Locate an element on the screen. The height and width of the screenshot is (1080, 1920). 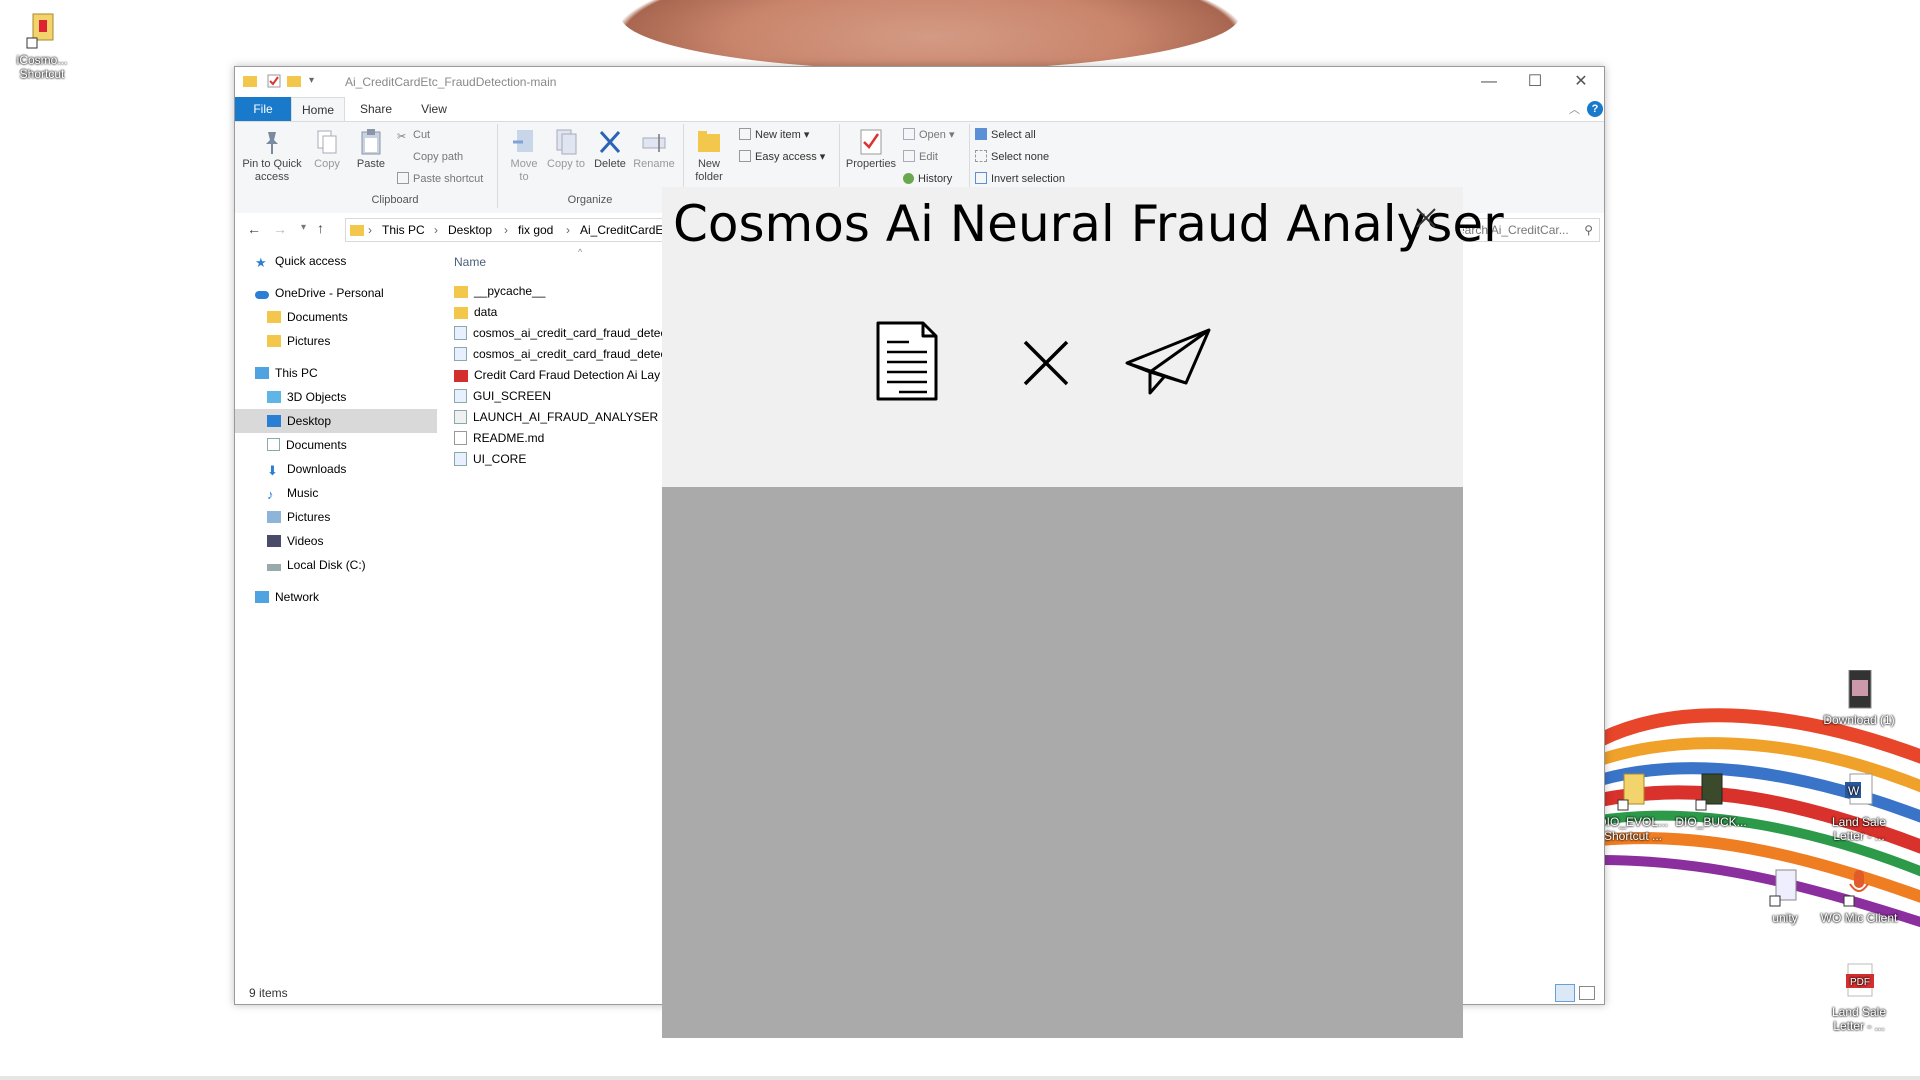
script-file-icon is located at coordinates (460, 417).